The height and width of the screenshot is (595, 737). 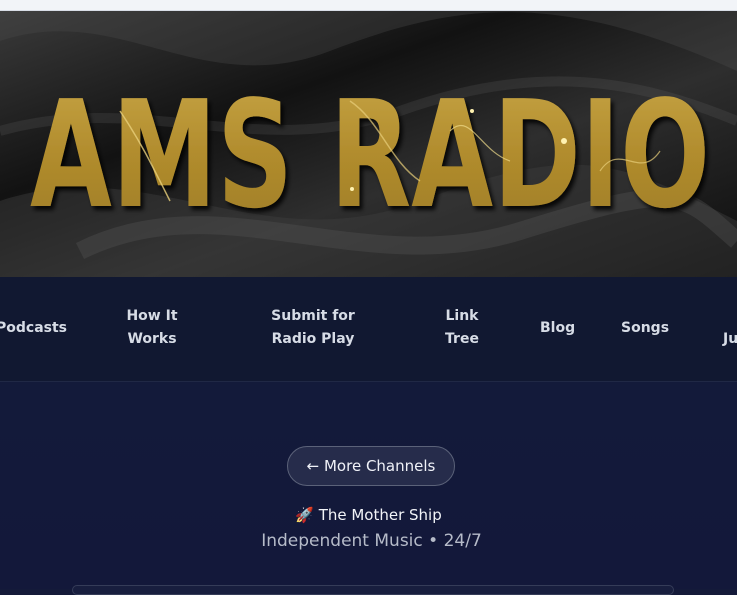 I want to click on nav-item-podcasts: Podcasts, so click(x=33, y=328).